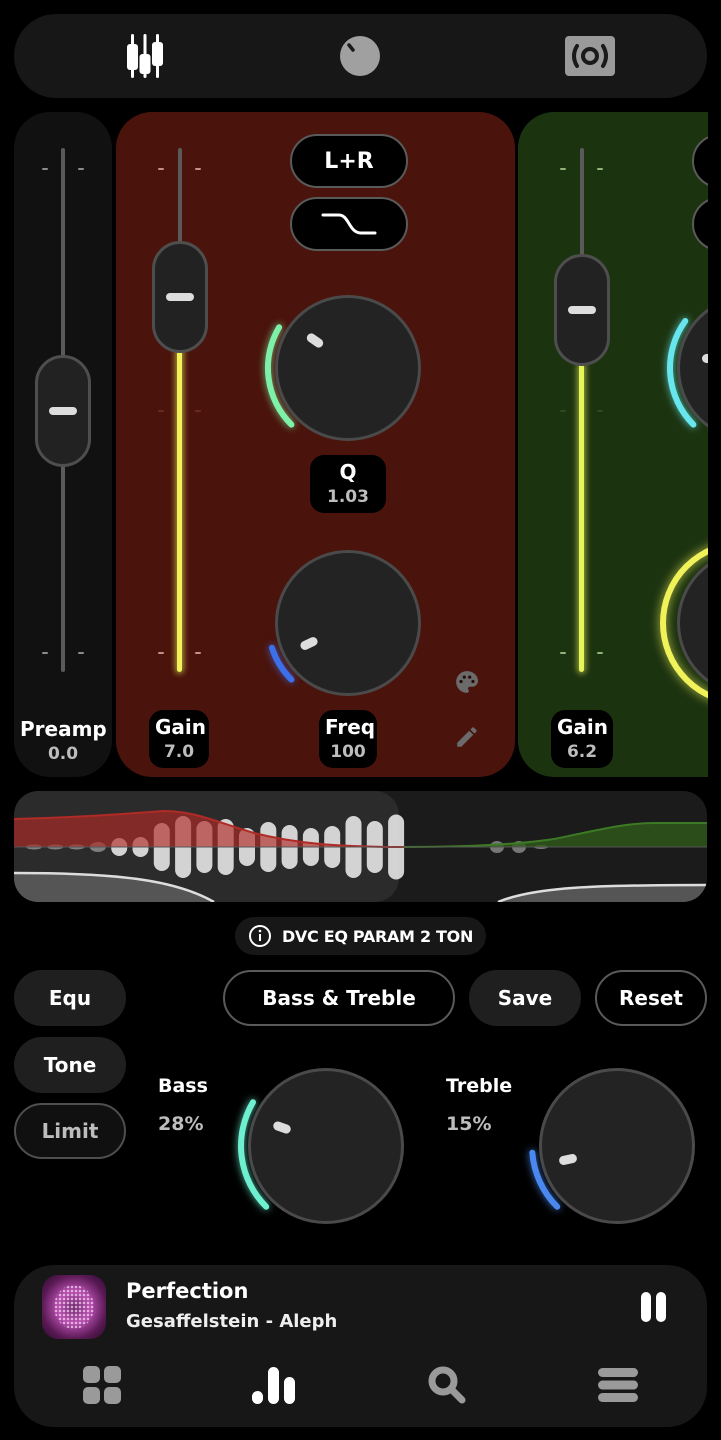 Image resolution: width=721 pixels, height=1440 pixels. I want to click on screen-edge, so click(714, 445).